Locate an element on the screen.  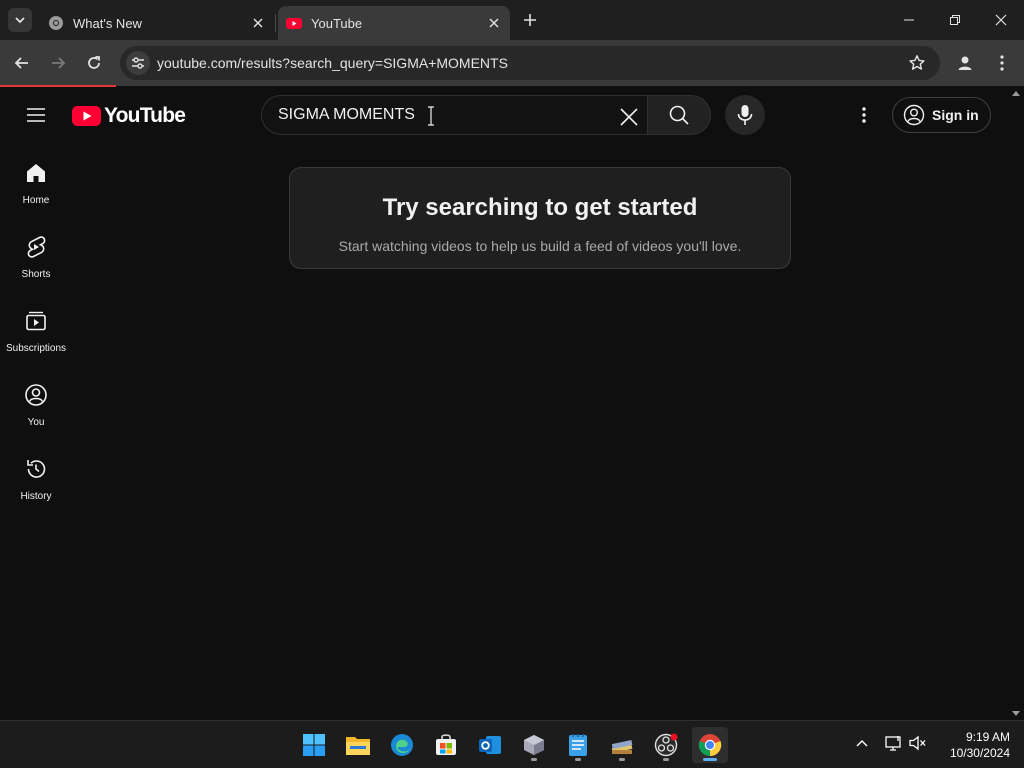
history-icon is located at coordinates (36, 469).